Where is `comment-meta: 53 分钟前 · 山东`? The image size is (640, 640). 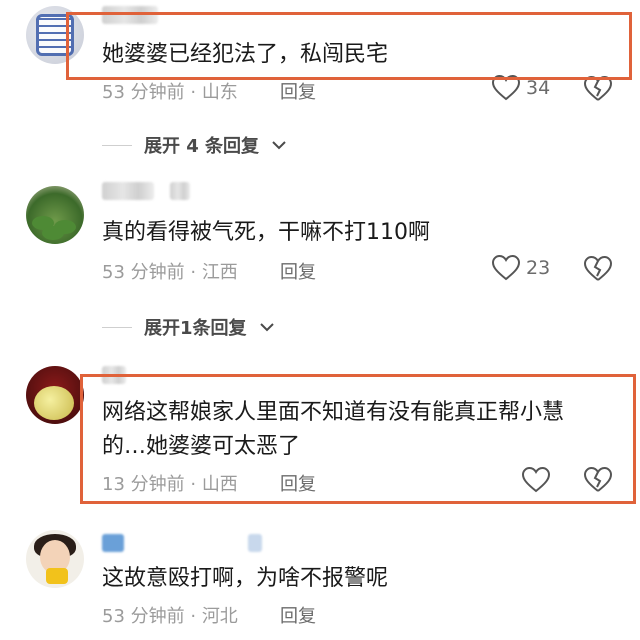
comment-meta: 53 分钟前 · 山东 is located at coordinates (170, 92).